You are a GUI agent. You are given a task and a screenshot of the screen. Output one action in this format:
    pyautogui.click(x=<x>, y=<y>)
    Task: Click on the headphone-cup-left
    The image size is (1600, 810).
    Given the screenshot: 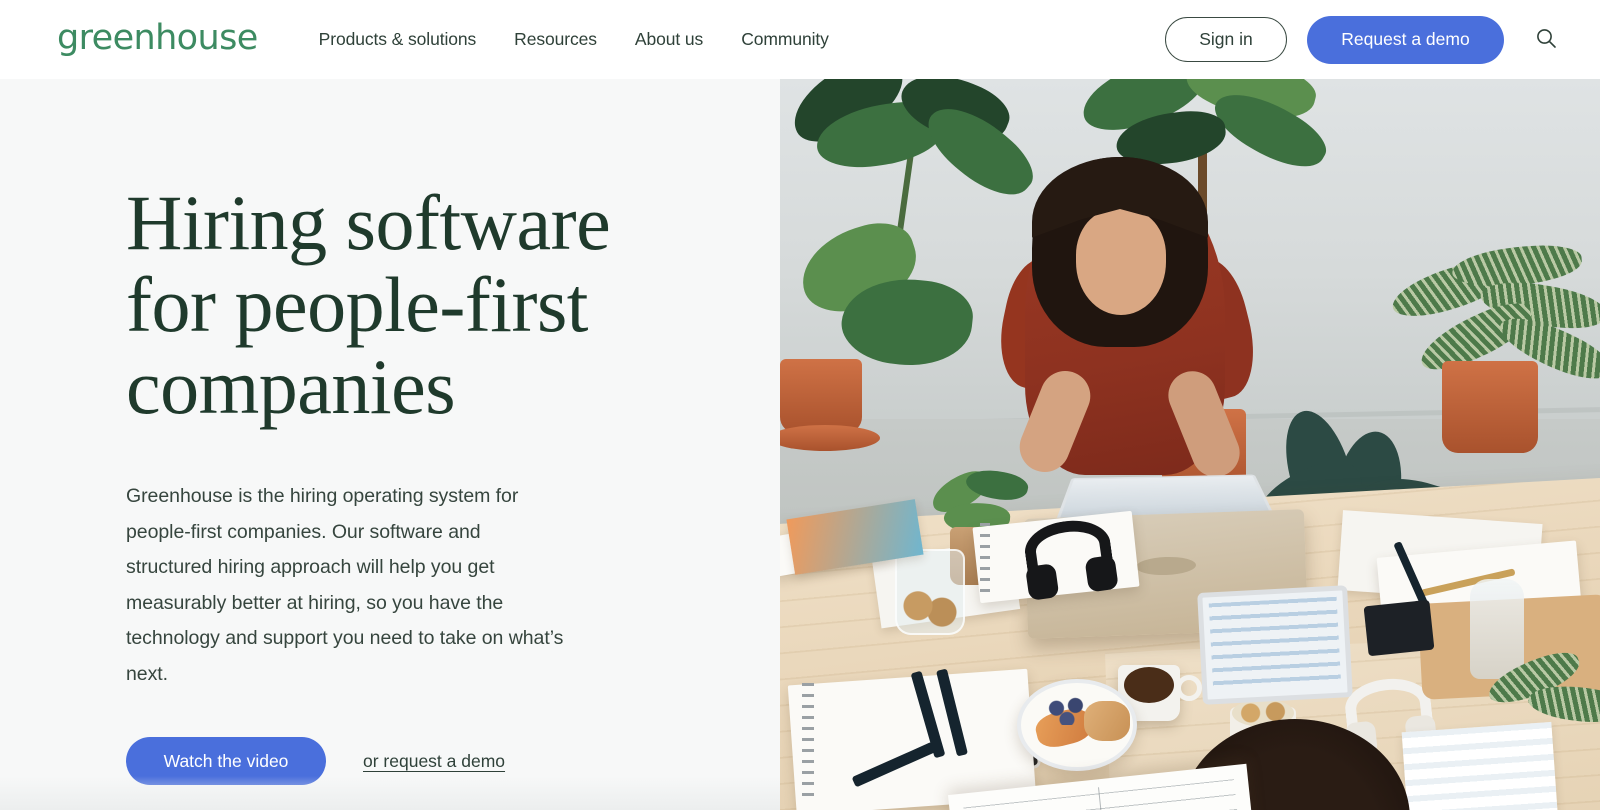 What is the action you would take?
    pyautogui.click(x=1042, y=582)
    